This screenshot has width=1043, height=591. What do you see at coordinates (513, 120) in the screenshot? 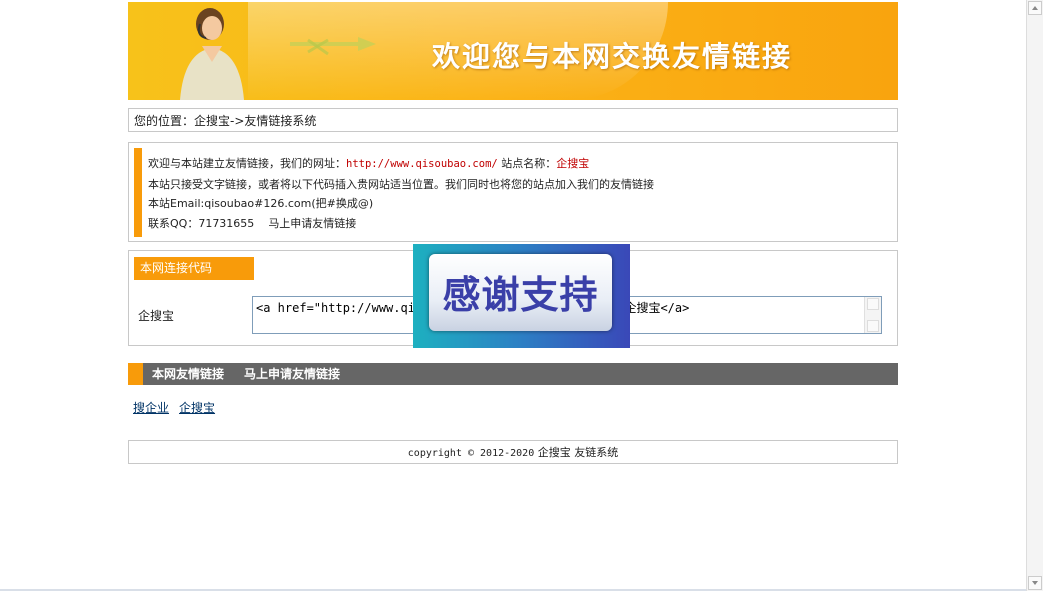
I see `breadcrumb: 您的位置：企搜宝->友情链接系统` at bounding box center [513, 120].